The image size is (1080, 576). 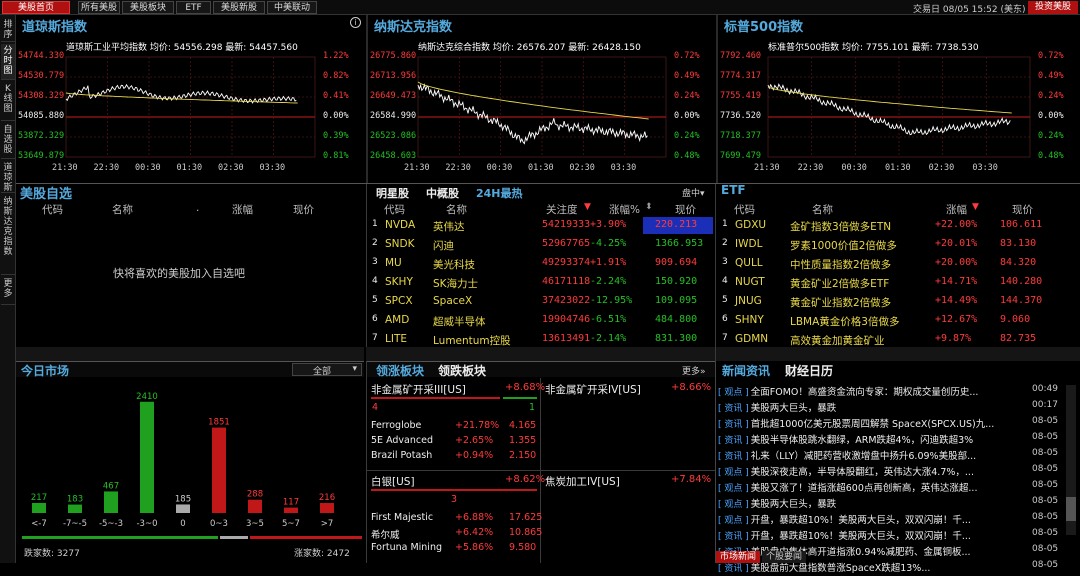 I want to click on etf-cell: QULL, so click(x=749, y=263).